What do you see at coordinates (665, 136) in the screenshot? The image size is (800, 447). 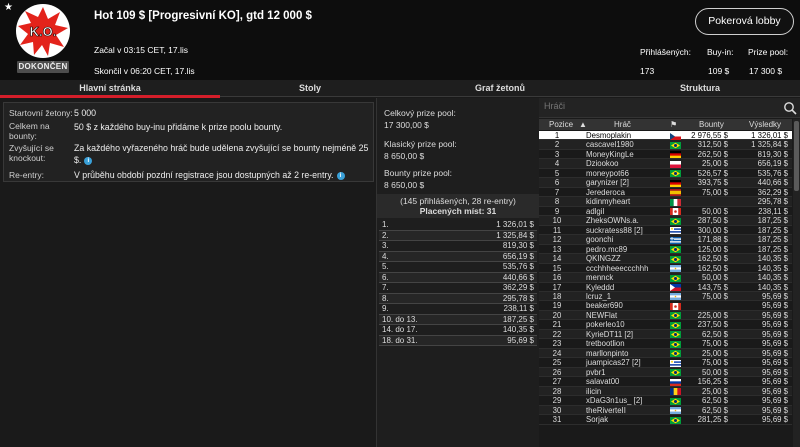 I see `player-row: 1 Desmoplakin 2 976,55 $ 1 326,01 $` at bounding box center [665, 136].